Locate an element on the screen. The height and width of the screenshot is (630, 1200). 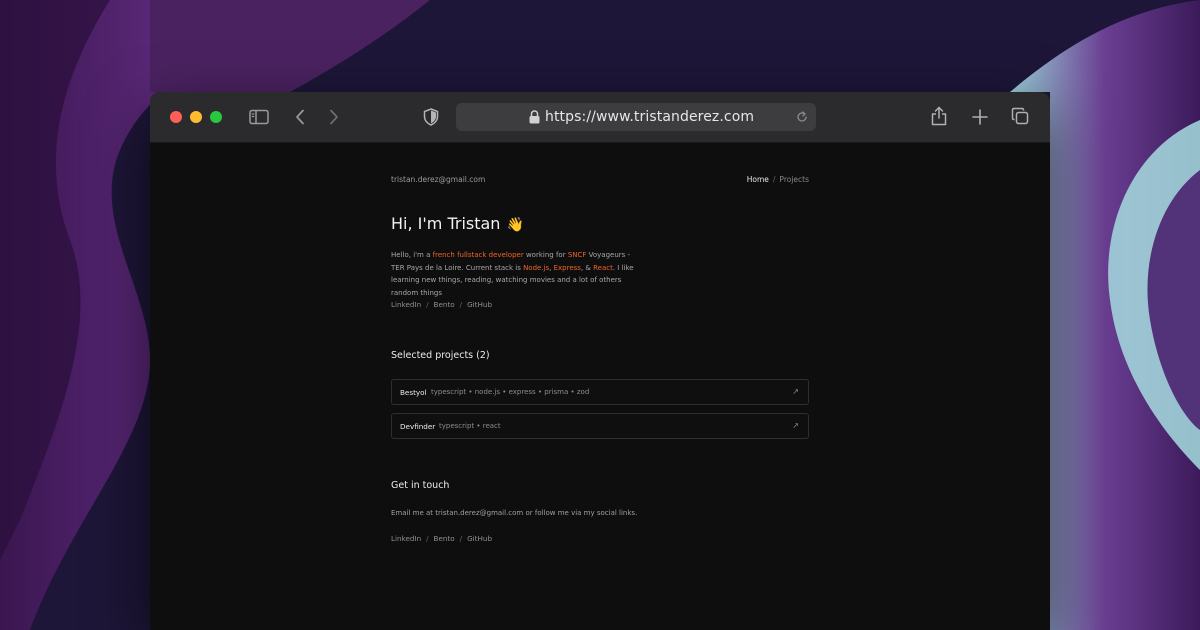
lock-icon is located at coordinates (534, 117).